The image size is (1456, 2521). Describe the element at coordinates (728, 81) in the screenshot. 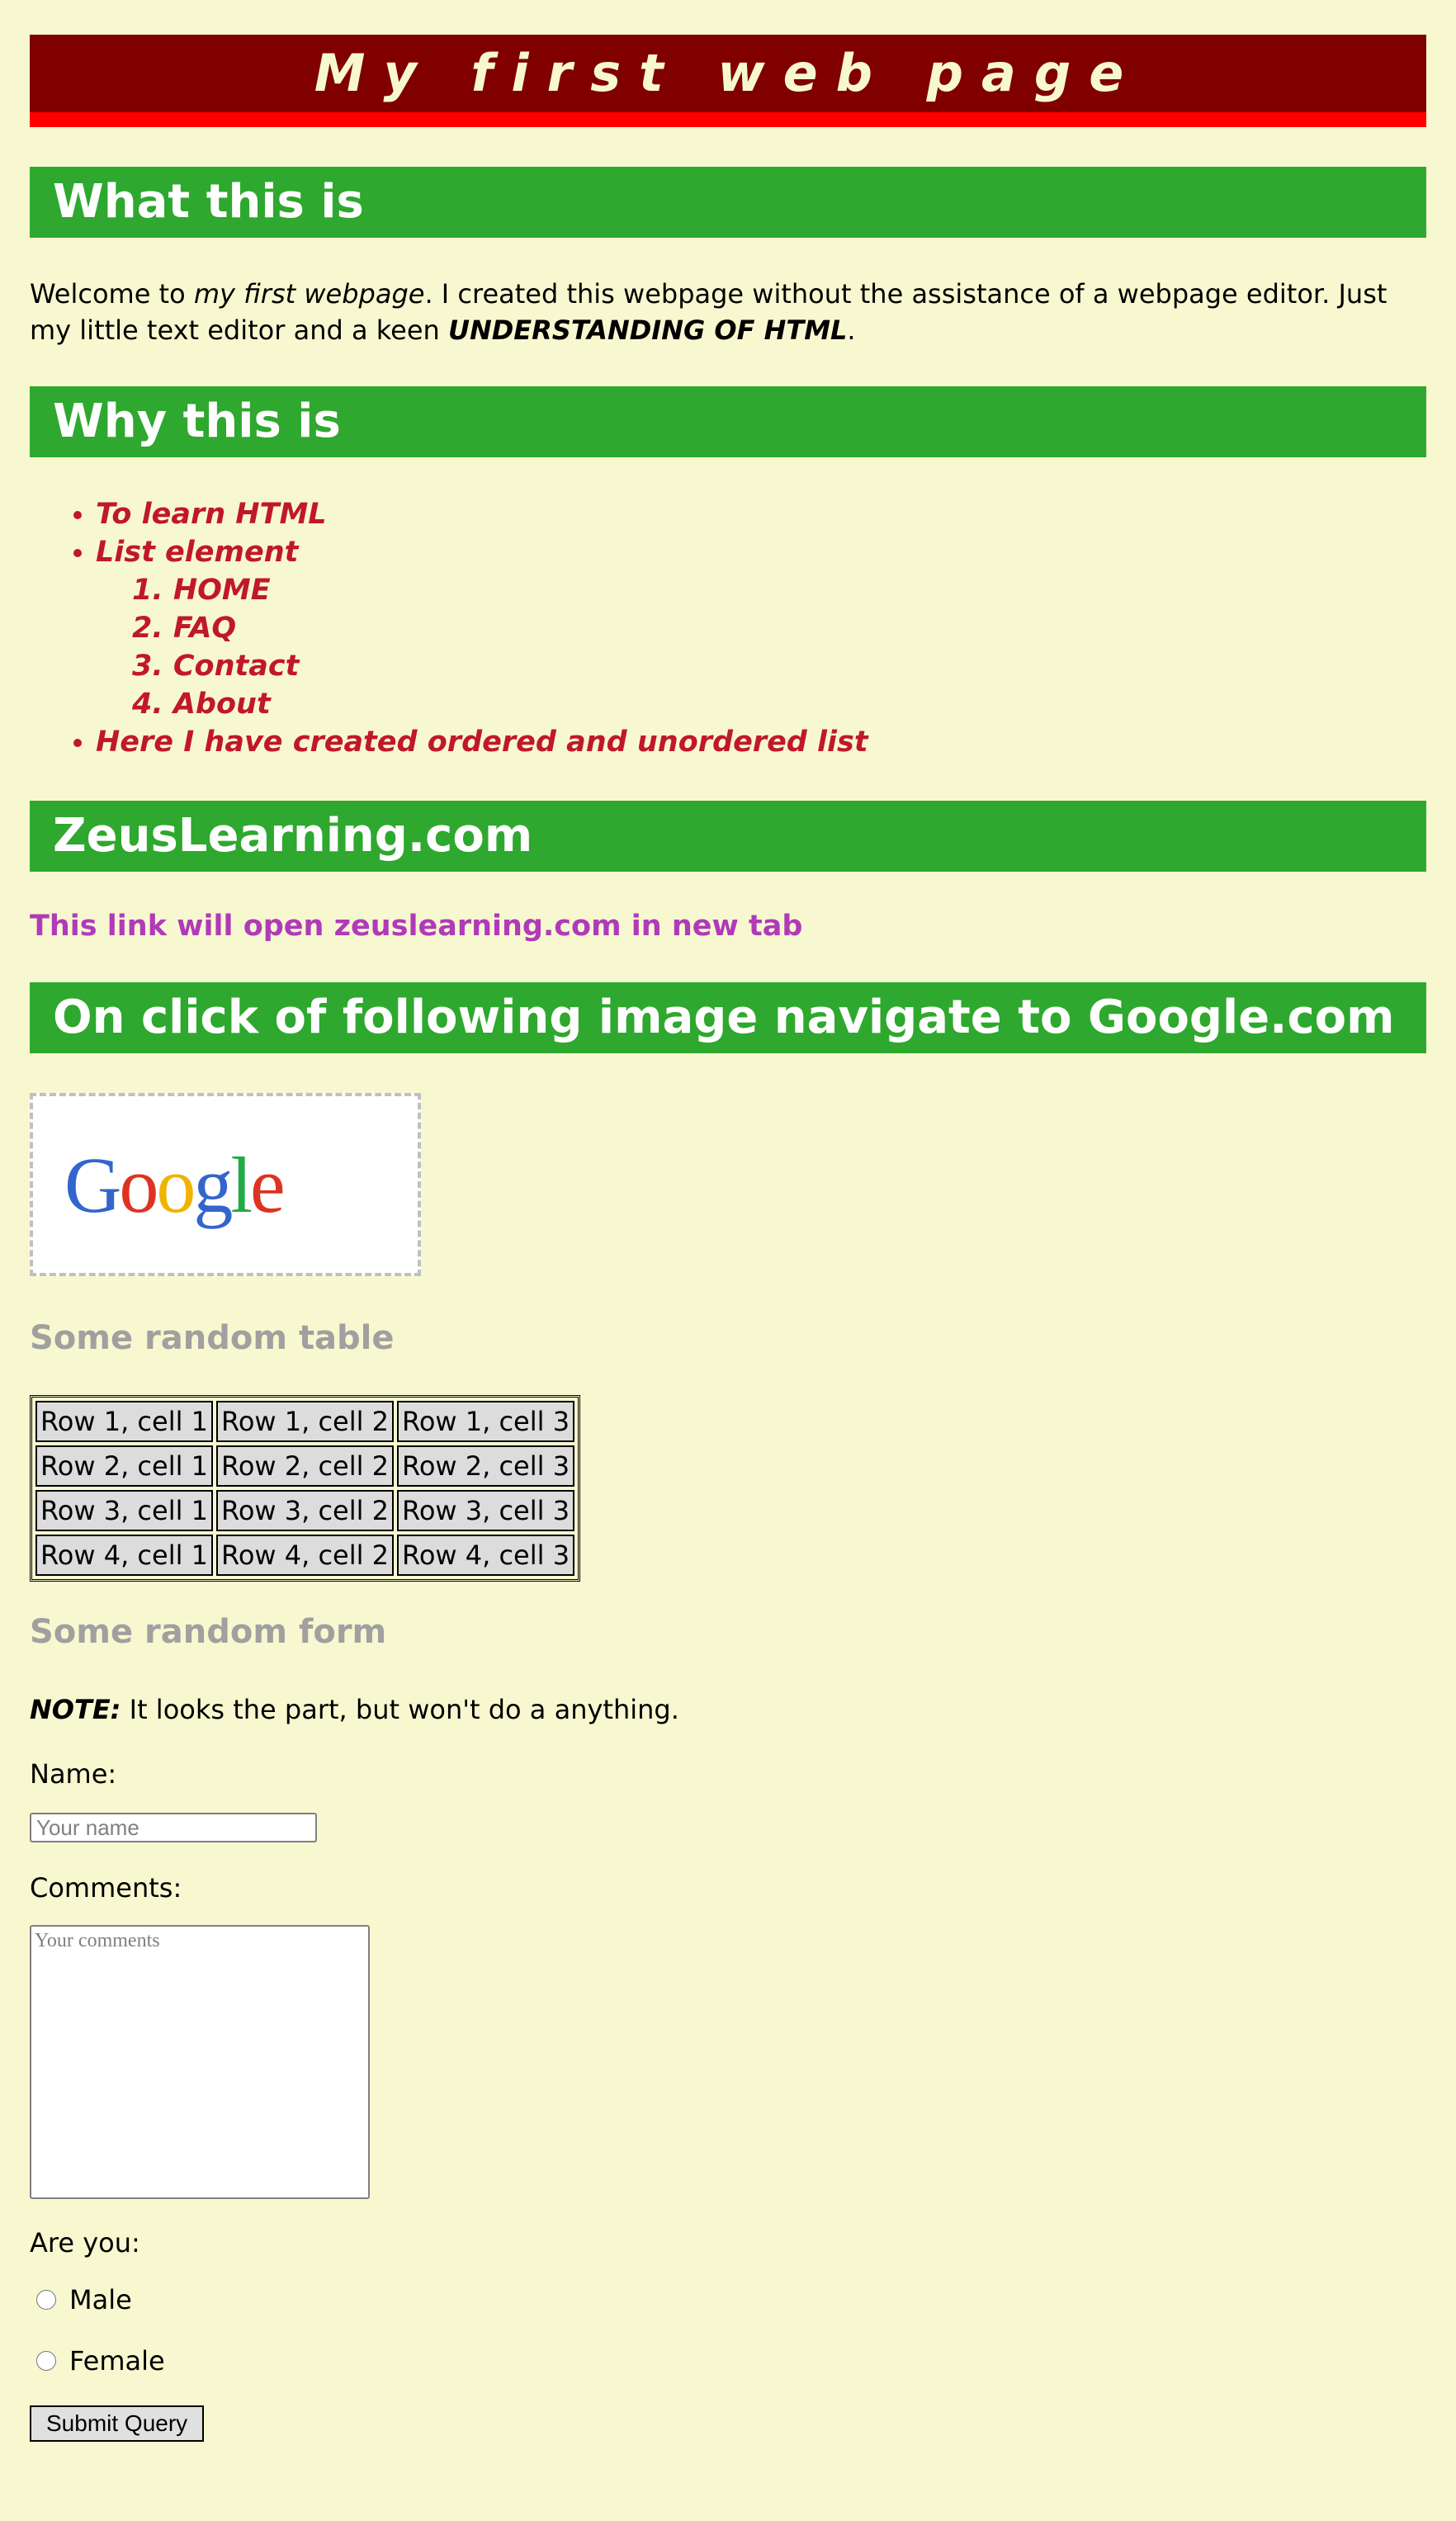

I see `page-title: My first web page` at that location.